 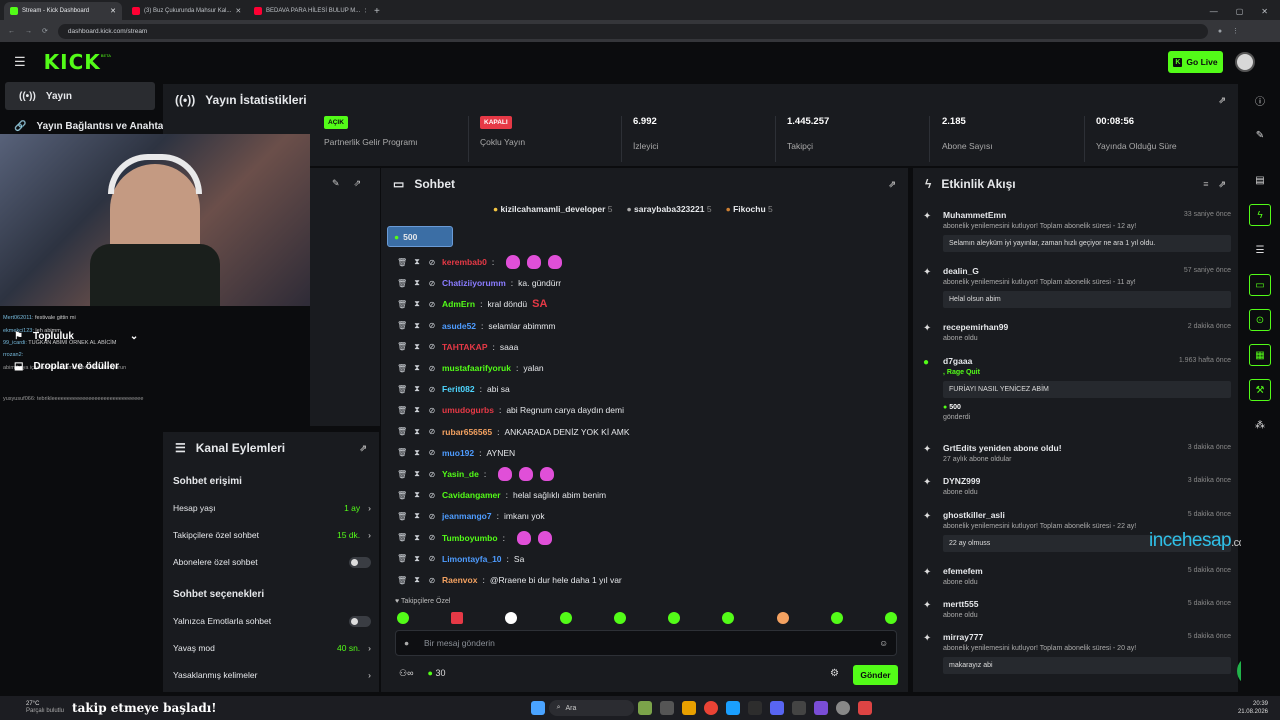 I want to click on chat-username: asude52, so click(x=459, y=326).